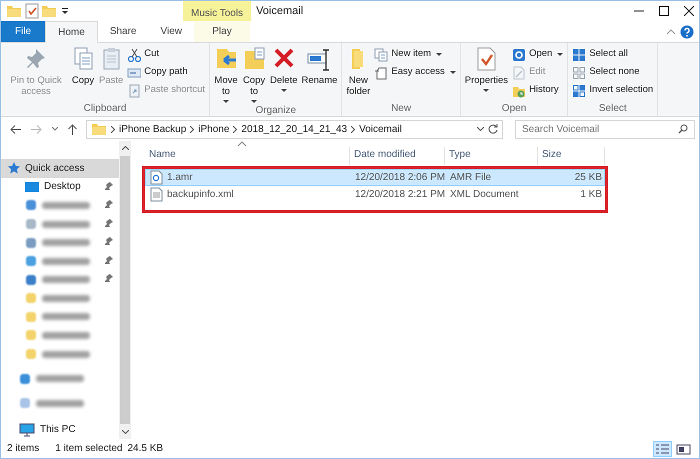 This screenshot has height=459, width=700. Describe the element at coordinates (60, 168) in the screenshot. I see `nav-item: Quick access` at that location.